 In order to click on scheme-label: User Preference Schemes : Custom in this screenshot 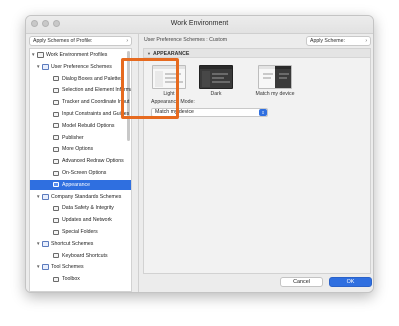, I will do `click(186, 40)`.